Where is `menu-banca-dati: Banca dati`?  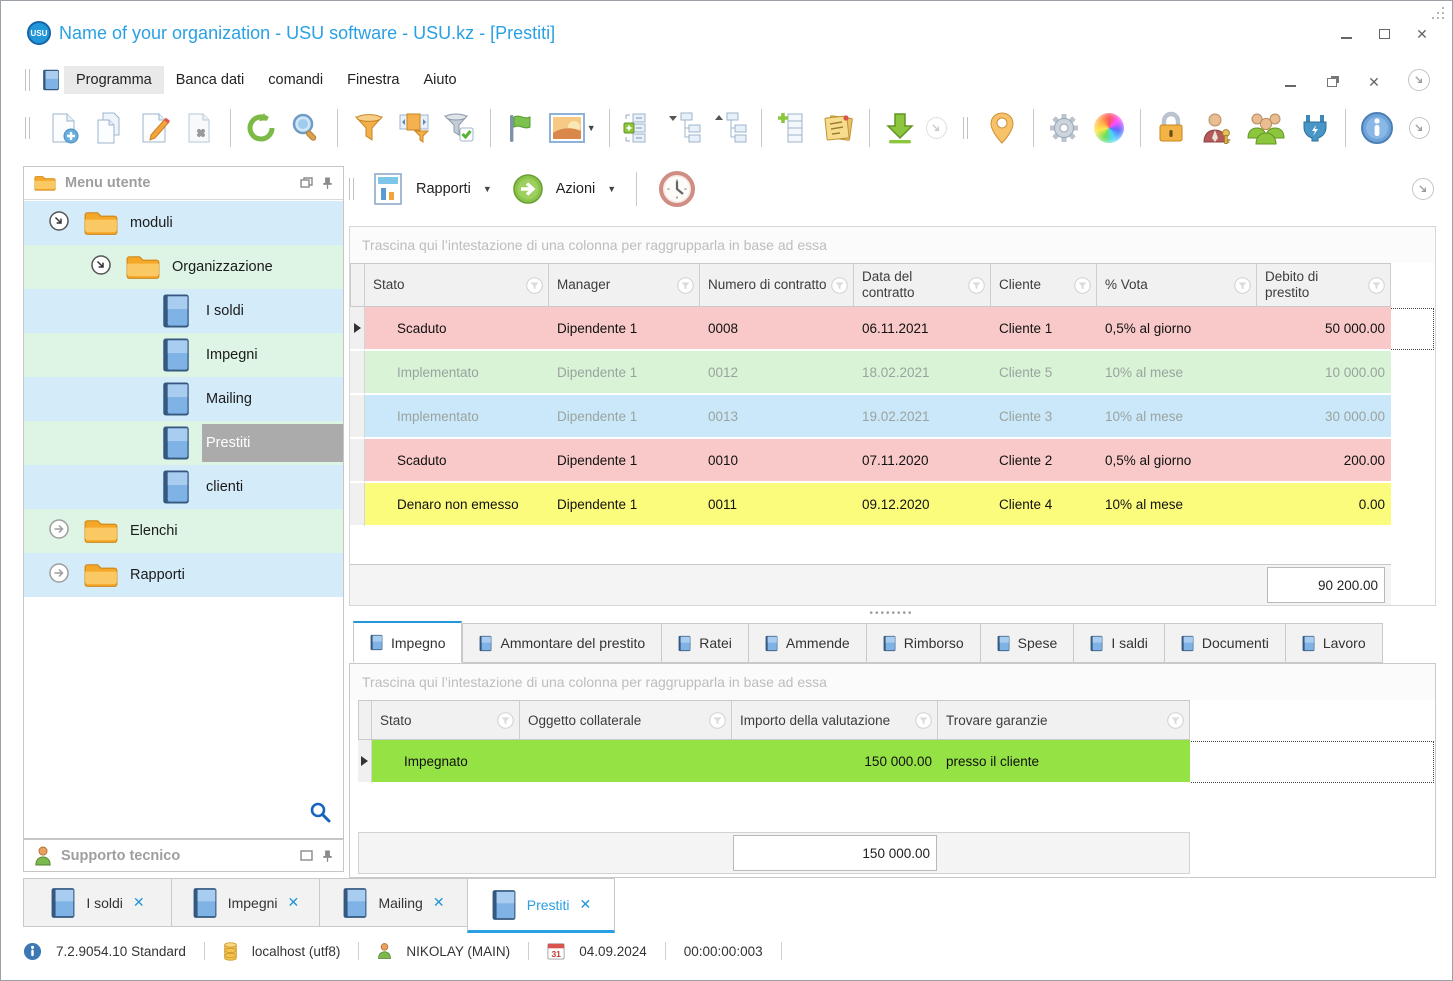
menu-banca-dati: Banca dati is located at coordinates (210, 80).